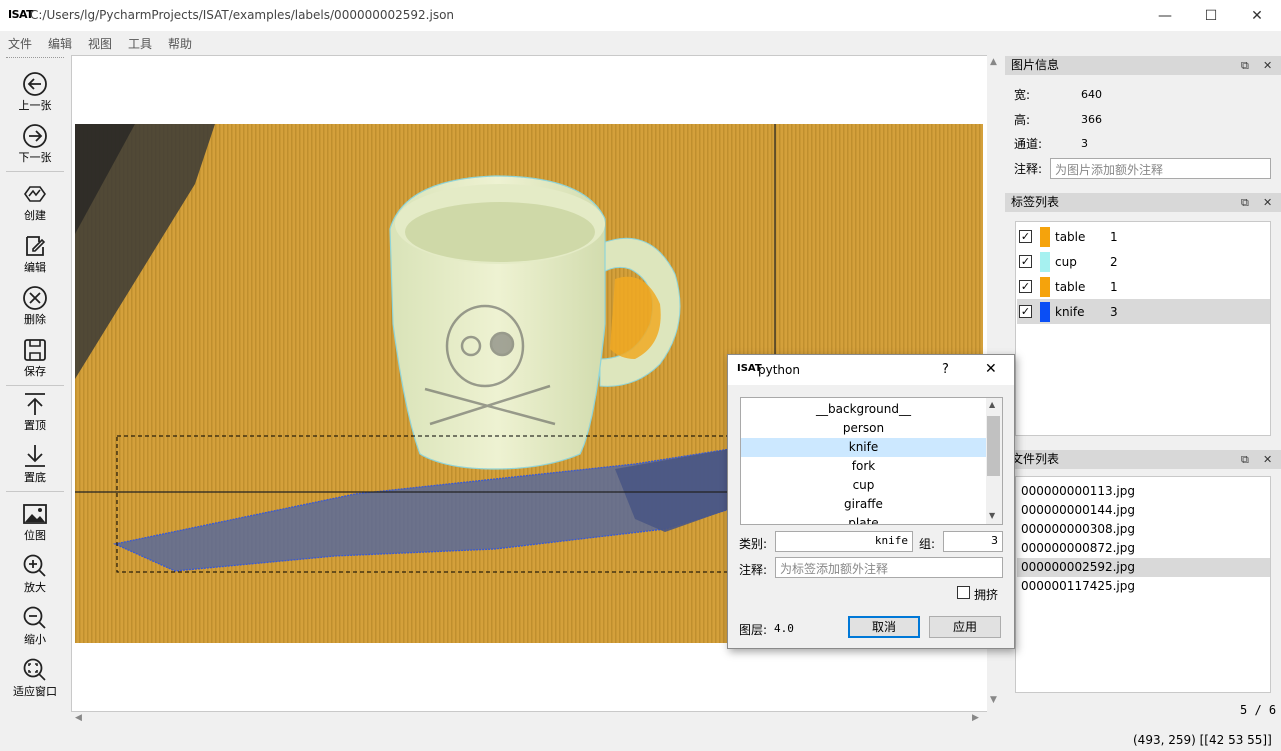 The image size is (1281, 751). Describe the element at coordinates (863, 447) in the screenshot. I see `category-item-selected: knife` at that location.